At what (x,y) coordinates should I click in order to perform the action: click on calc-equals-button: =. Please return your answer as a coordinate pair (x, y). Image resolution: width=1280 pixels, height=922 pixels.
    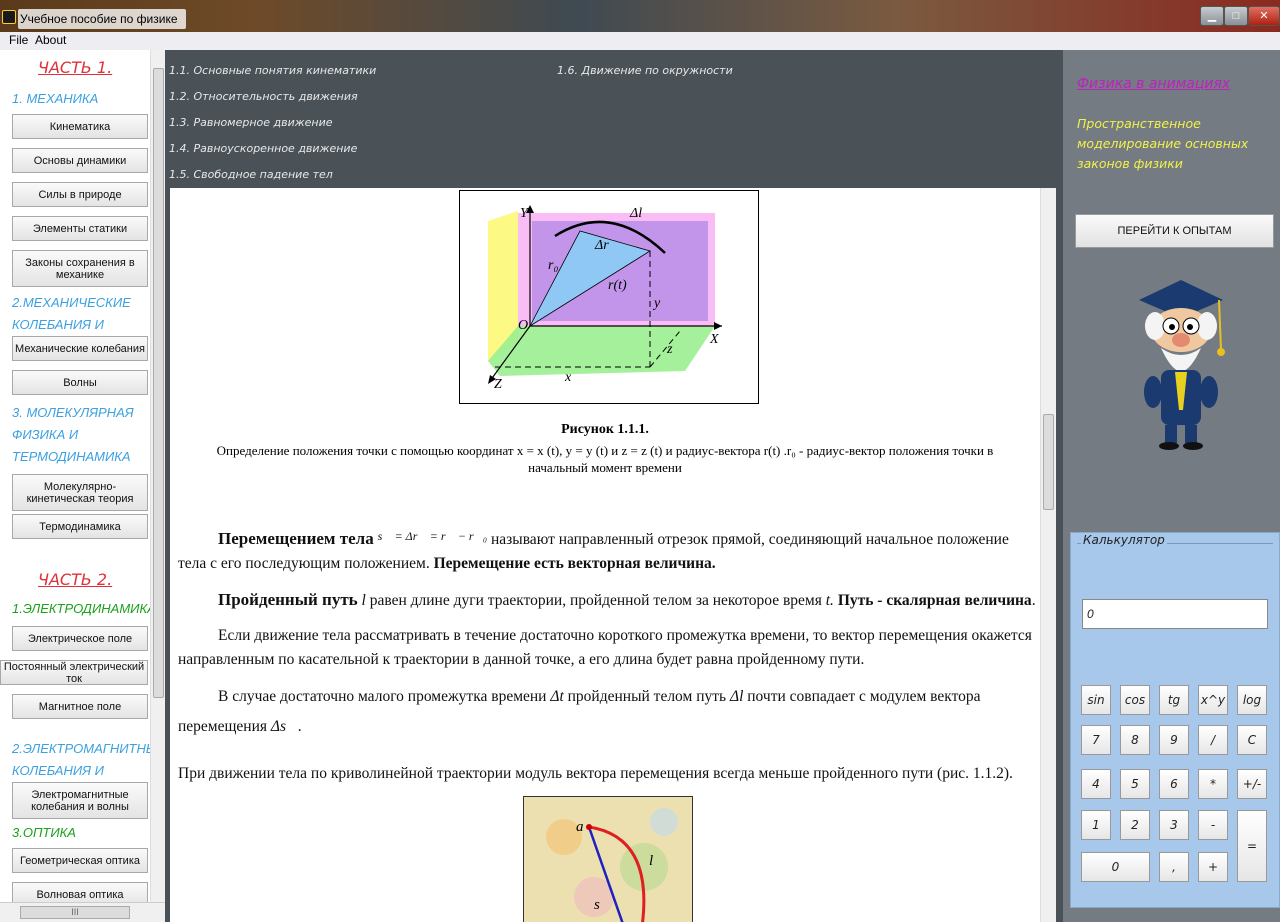
    Looking at the image, I should click on (1252, 846).